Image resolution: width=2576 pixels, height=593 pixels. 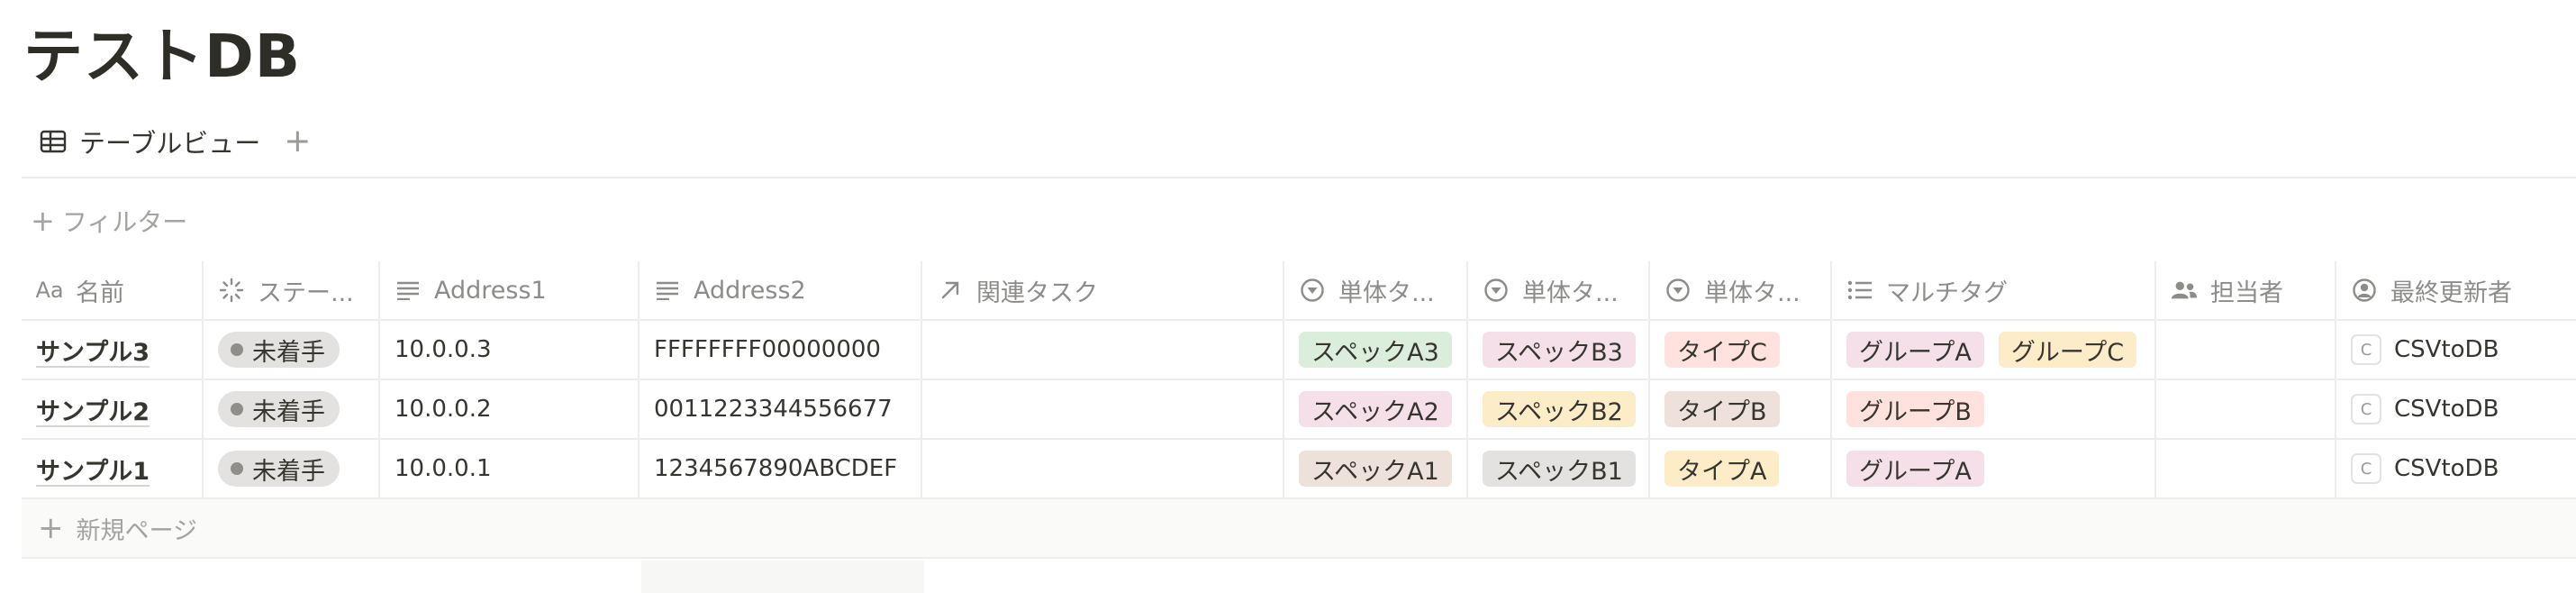 I want to click on tag-pill: スペックB2, so click(x=1560, y=409).